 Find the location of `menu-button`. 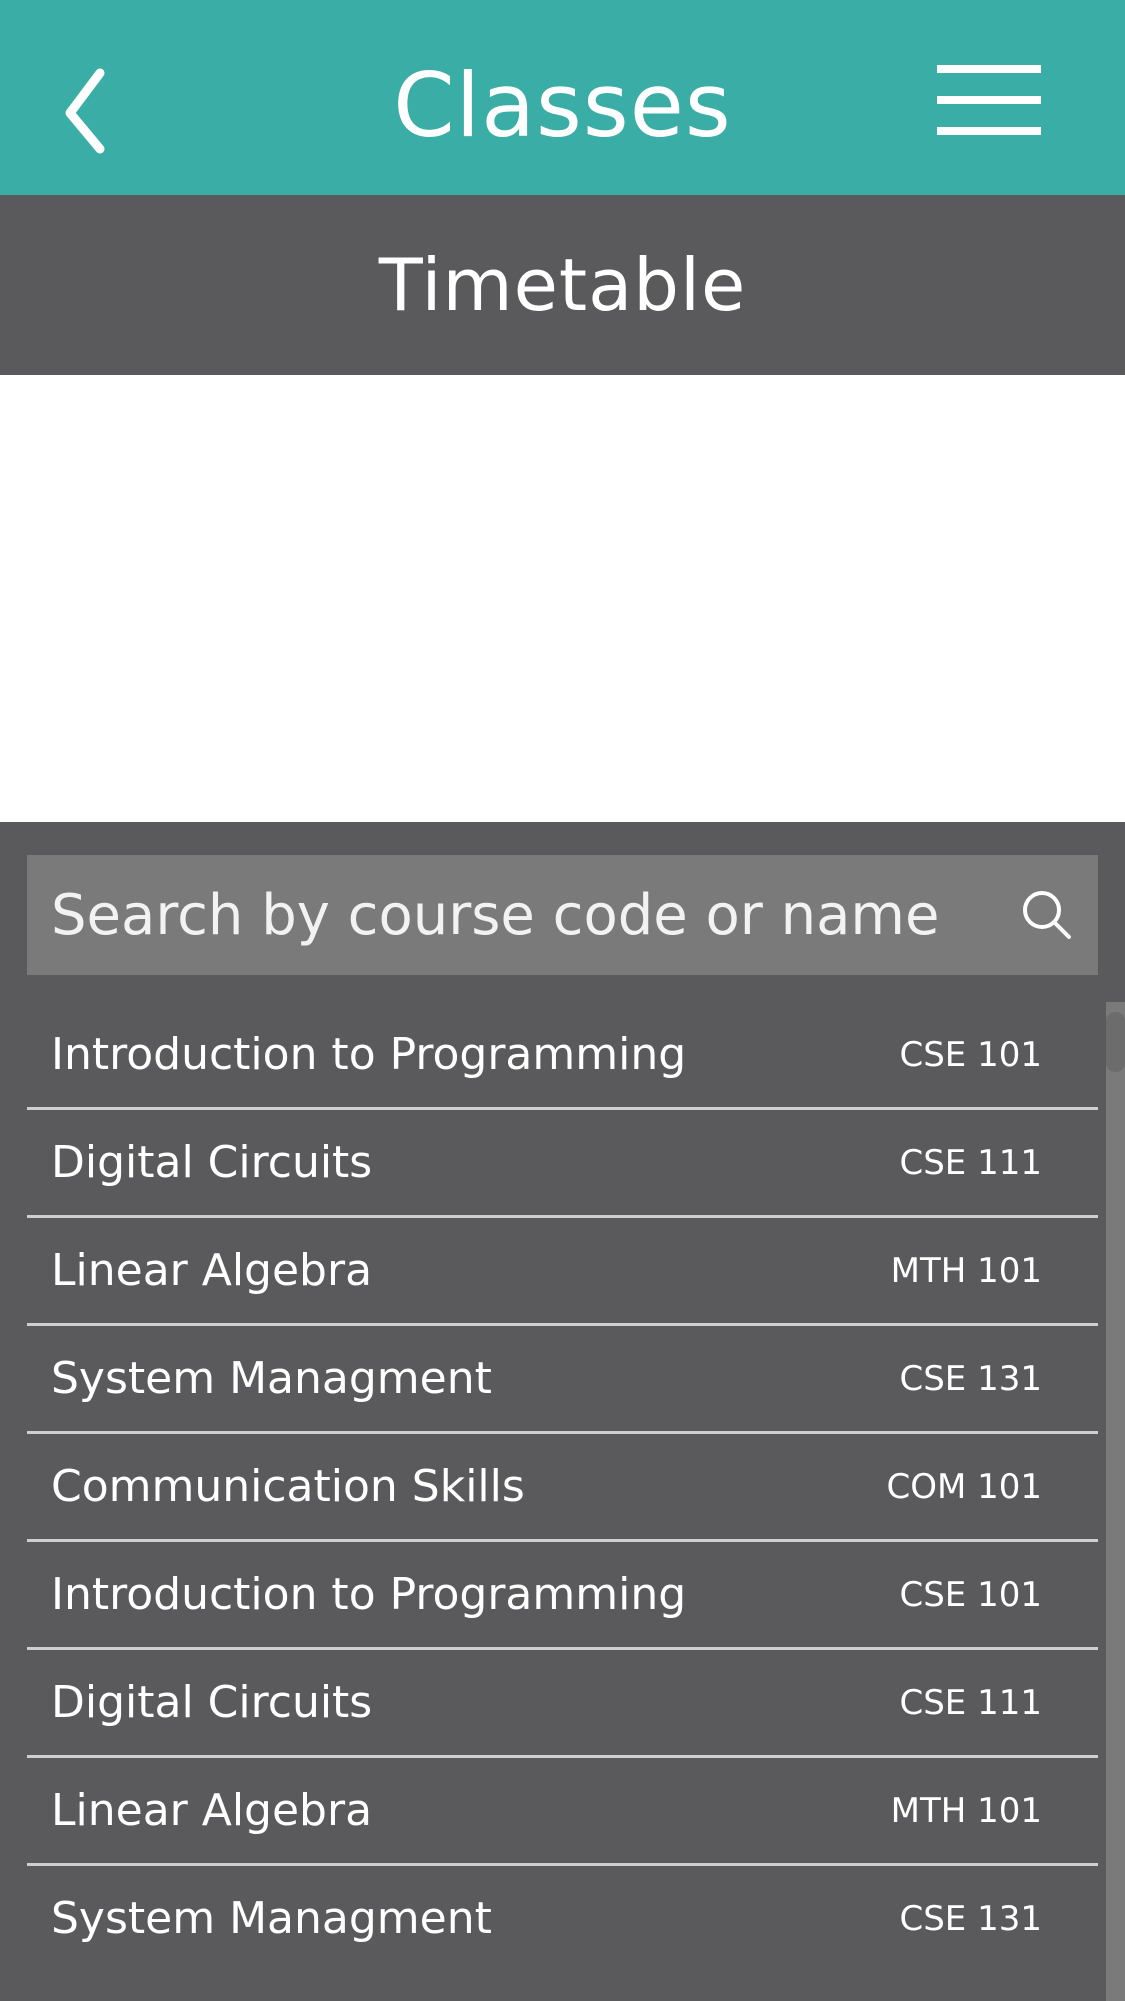

menu-button is located at coordinates (990, 100).